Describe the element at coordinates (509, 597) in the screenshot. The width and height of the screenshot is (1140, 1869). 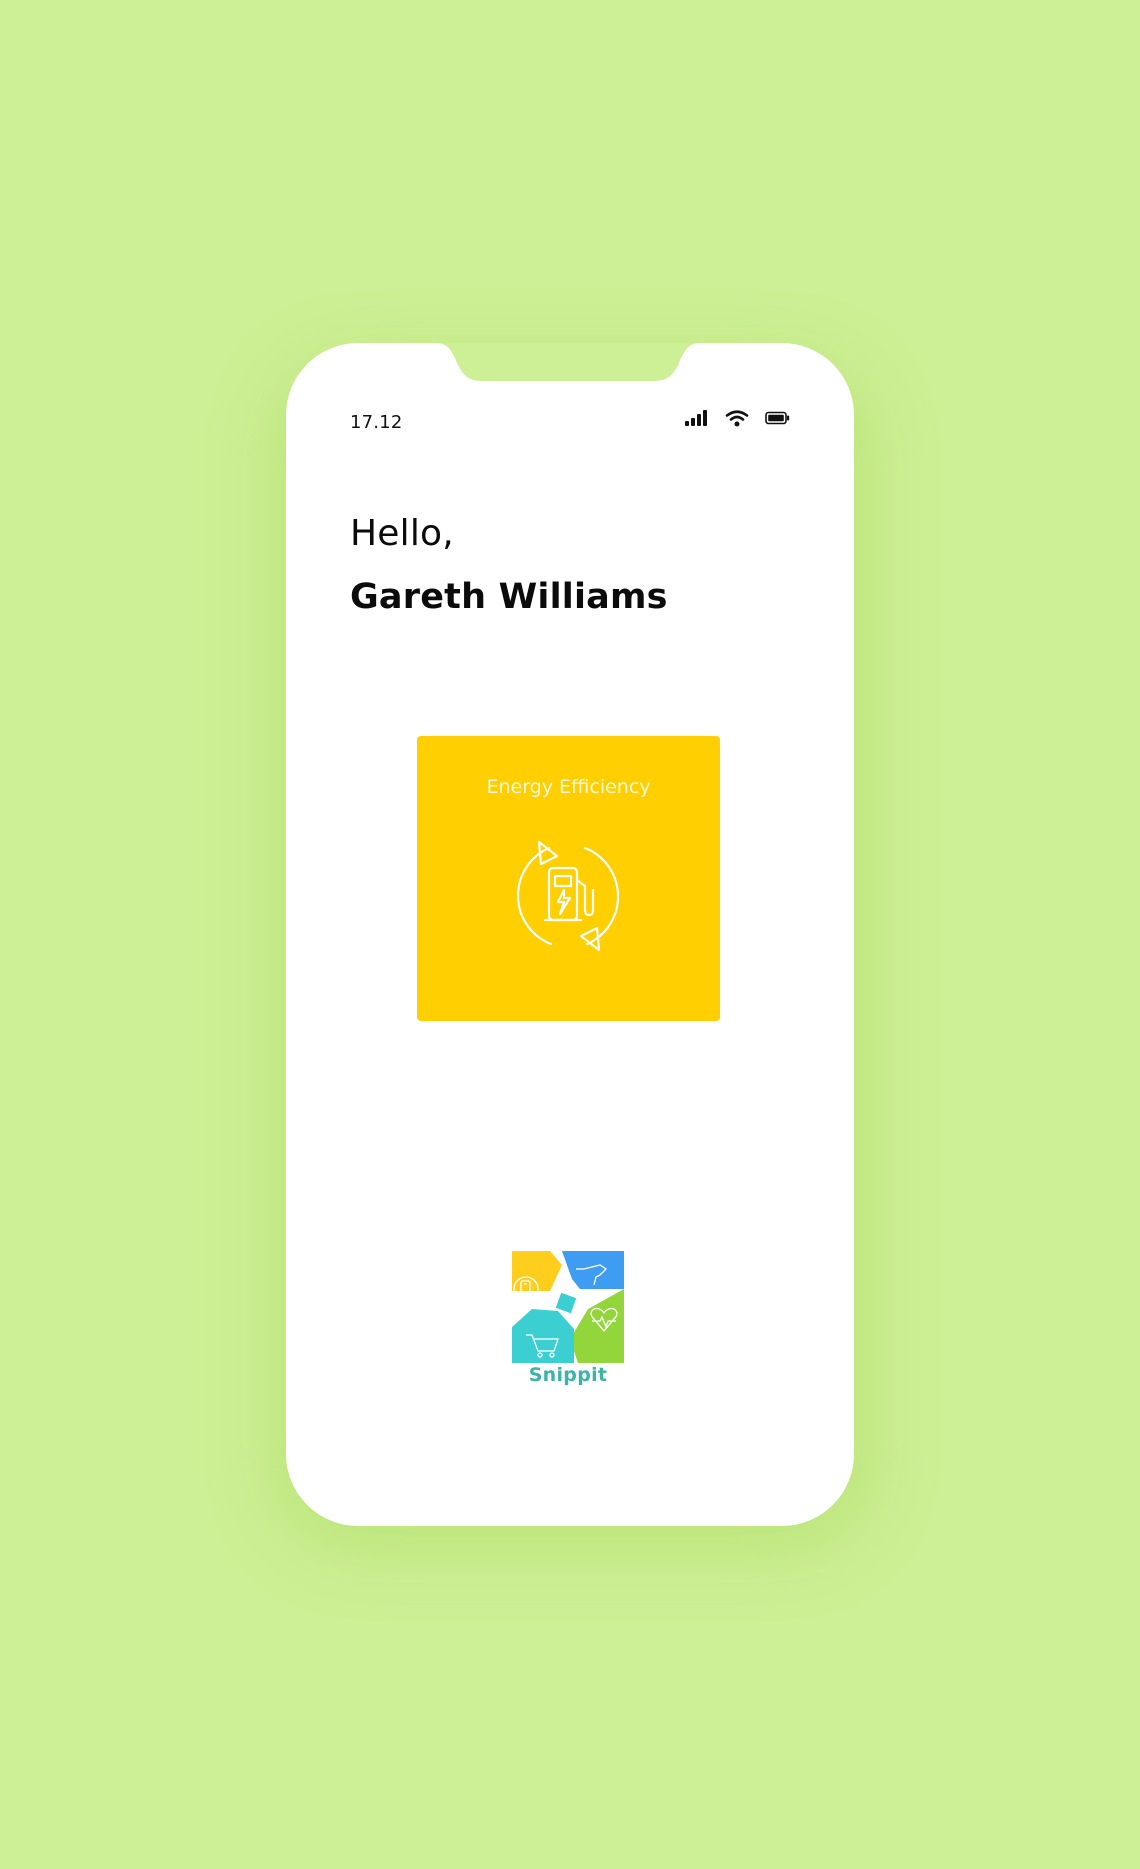
I see `user-name: Gareth Williams` at that location.